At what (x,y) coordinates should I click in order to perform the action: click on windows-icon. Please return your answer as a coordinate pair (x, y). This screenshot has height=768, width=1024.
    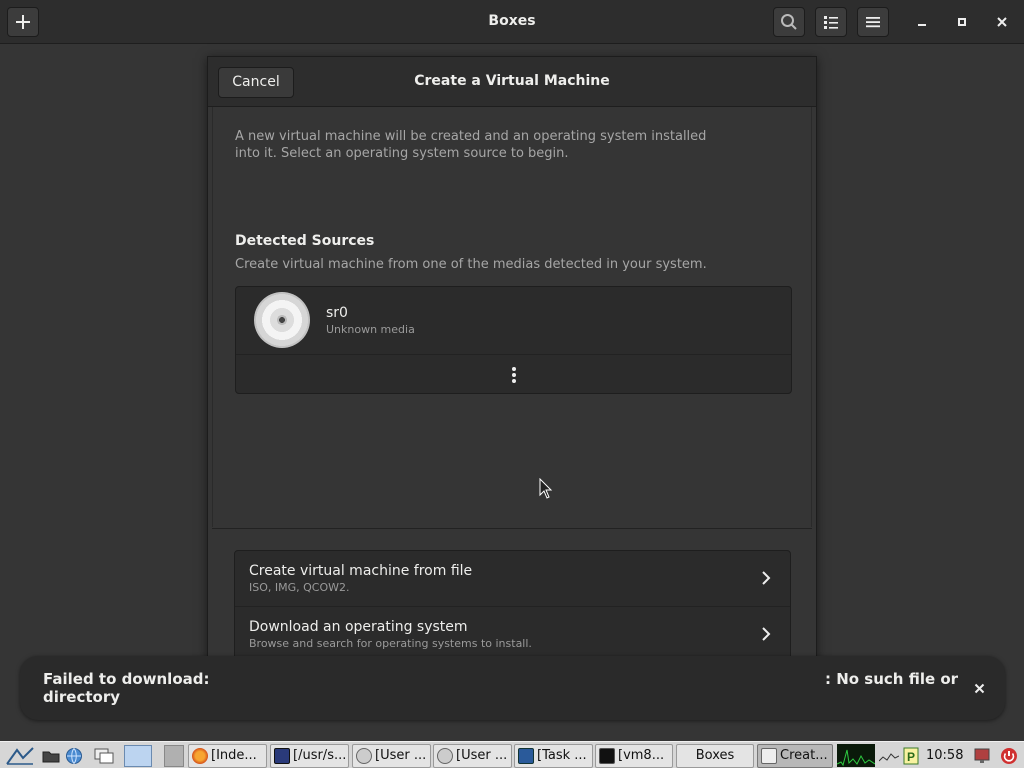
    Looking at the image, I should click on (104, 756).